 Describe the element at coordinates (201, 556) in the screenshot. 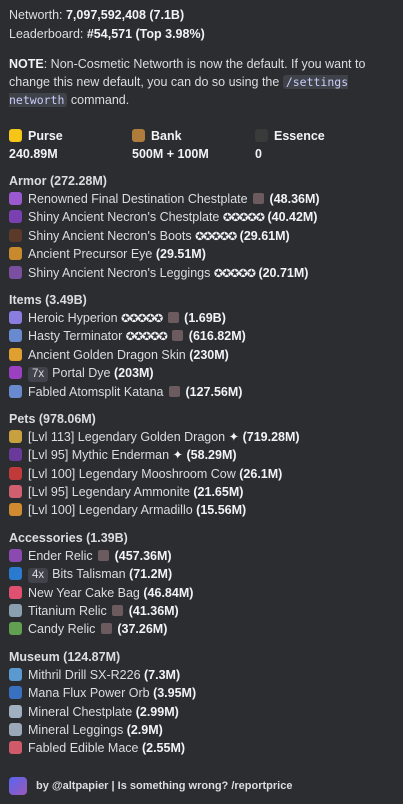

I see `list-item: Ender Relic (457.36M)` at that location.